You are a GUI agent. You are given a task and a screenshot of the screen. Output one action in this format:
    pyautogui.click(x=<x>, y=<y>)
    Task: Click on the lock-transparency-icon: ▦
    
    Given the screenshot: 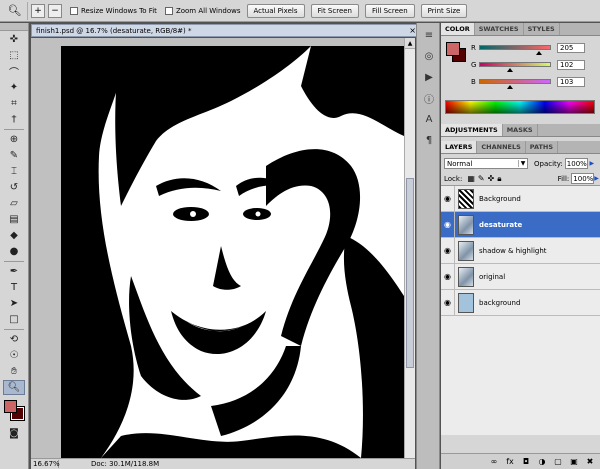 What is the action you would take?
    pyautogui.click(x=471, y=179)
    